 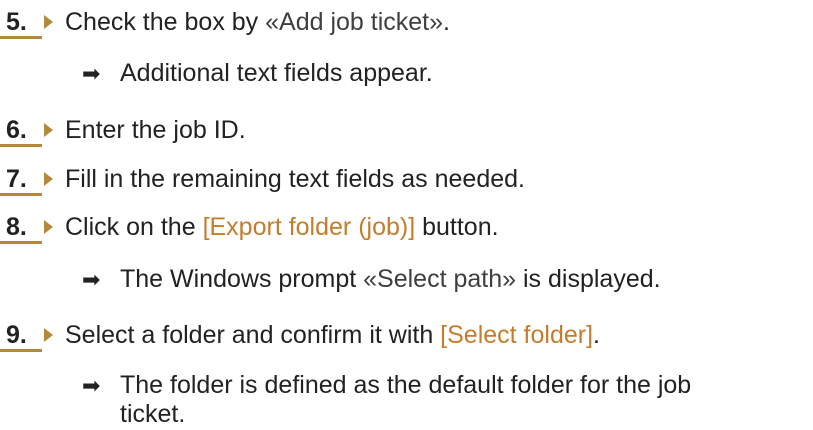 I want to click on step-number: 9., so click(x=21, y=337).